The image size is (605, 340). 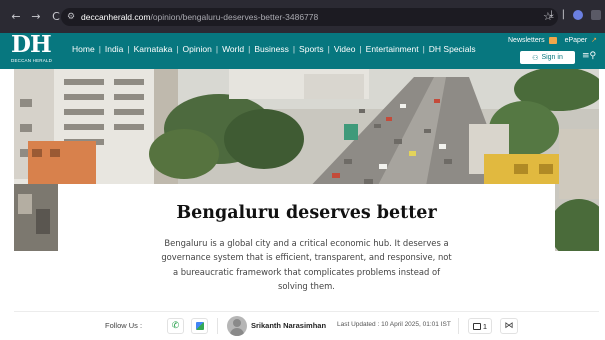 What do you see at coordinates (114, 49) in the screenshot?
I see `nav-item-india: India` at bounding box center [114, 49].